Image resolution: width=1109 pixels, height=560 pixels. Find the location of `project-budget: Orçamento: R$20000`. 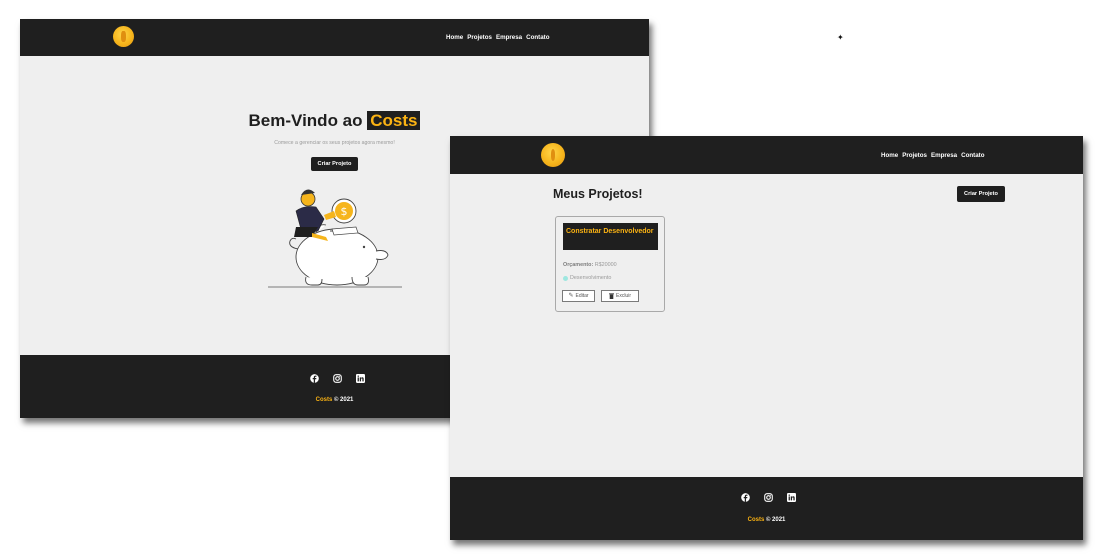

project-budget: Orçamento: R$20000 is located at coordinates (590, 265).